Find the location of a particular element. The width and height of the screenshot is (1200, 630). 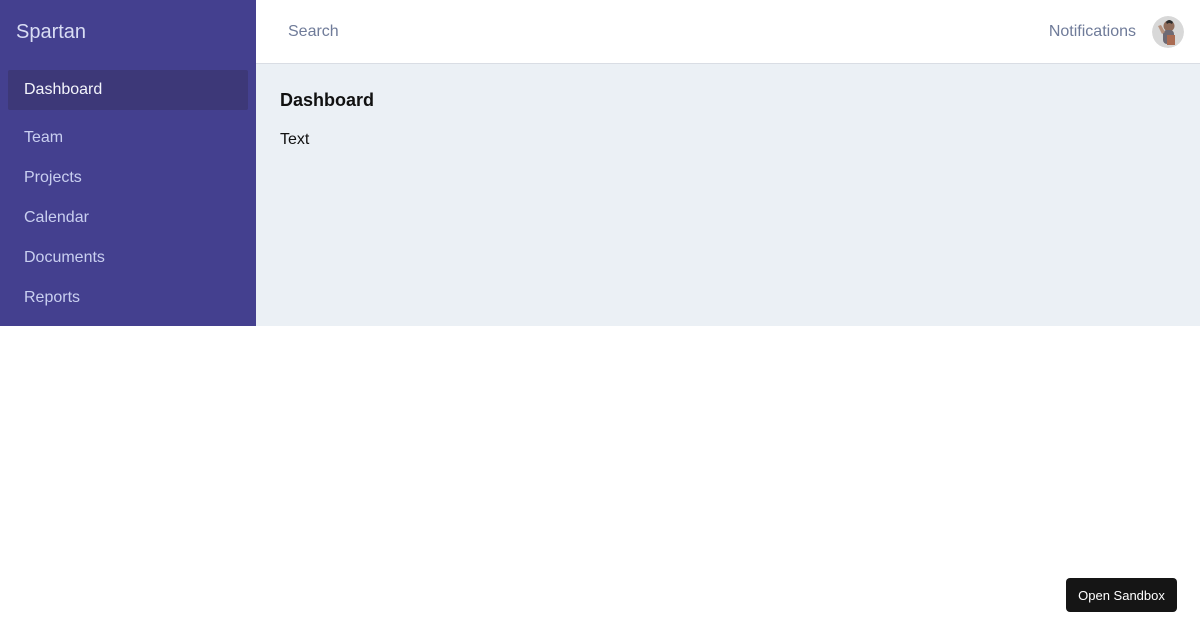

sidebar-item-dashboard: Dashboard is located at coordinates (128, 90).